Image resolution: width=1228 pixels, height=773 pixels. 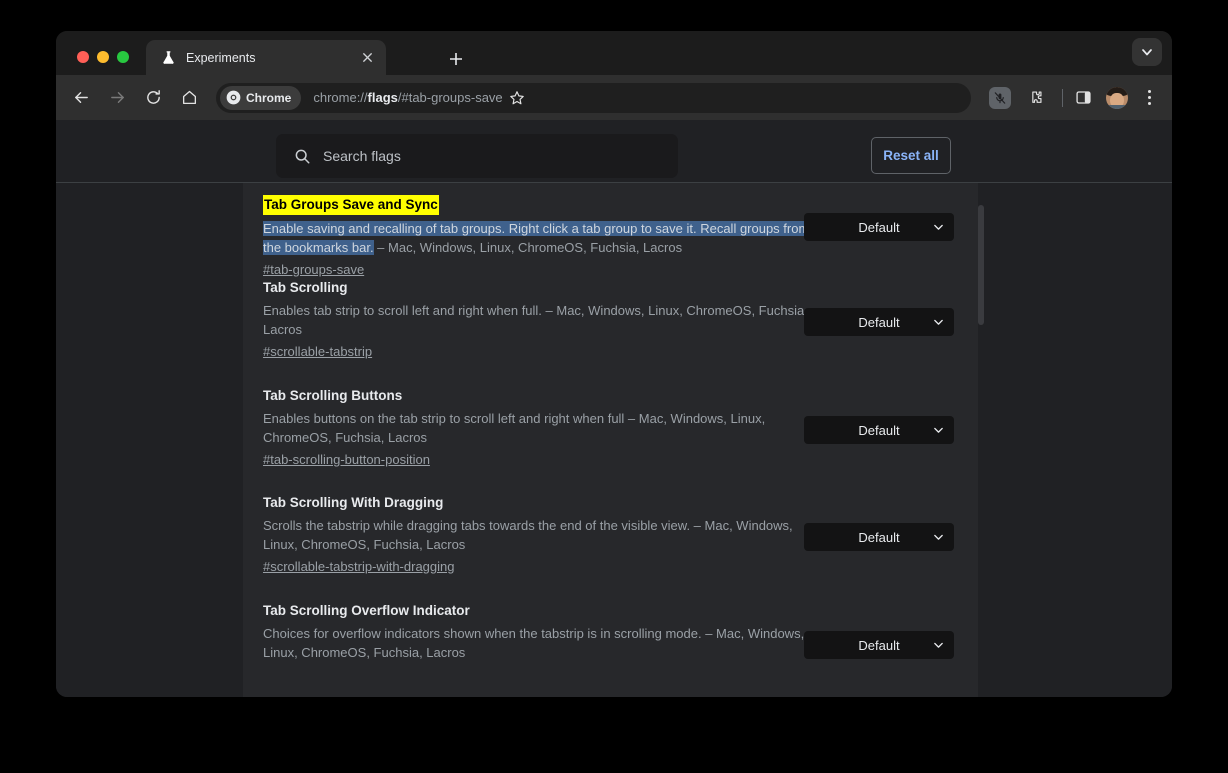 I want to click on url-path: /#tab-groups-save, so click(x=450, y=97).